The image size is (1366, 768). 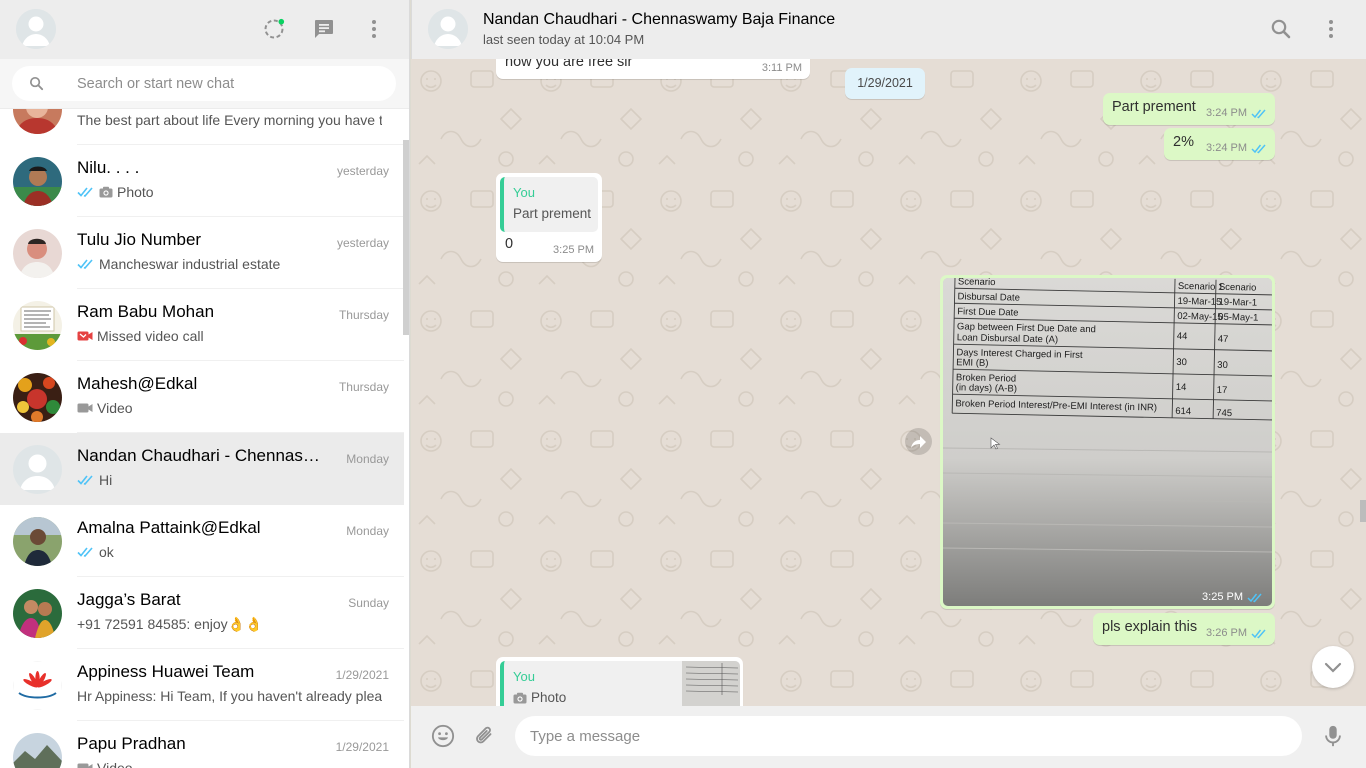 What do you see at coordinates (1333, 667) in the screenshot?
I see `scroll-to-bottom-button` at bounding box center [1333, 667].